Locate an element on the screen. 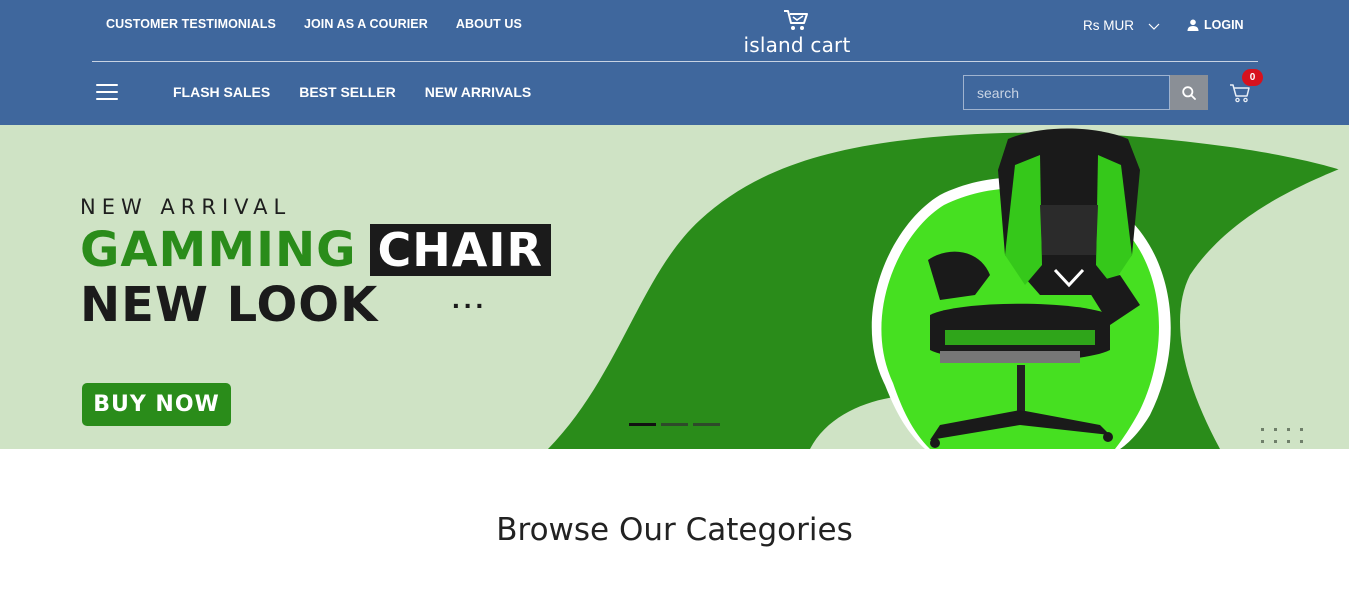  chevron-down-icon is located at coordinates (1154, 26).